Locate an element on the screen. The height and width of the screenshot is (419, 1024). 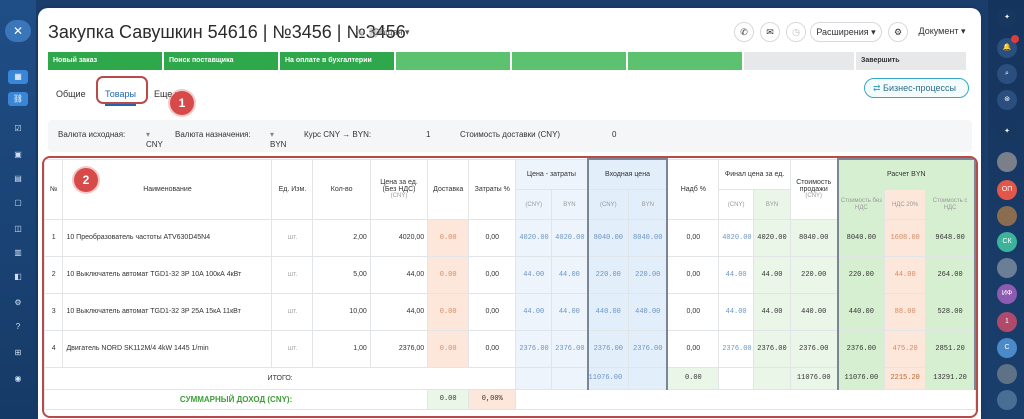
help-icon: ? is located at coordinates (18, 327).